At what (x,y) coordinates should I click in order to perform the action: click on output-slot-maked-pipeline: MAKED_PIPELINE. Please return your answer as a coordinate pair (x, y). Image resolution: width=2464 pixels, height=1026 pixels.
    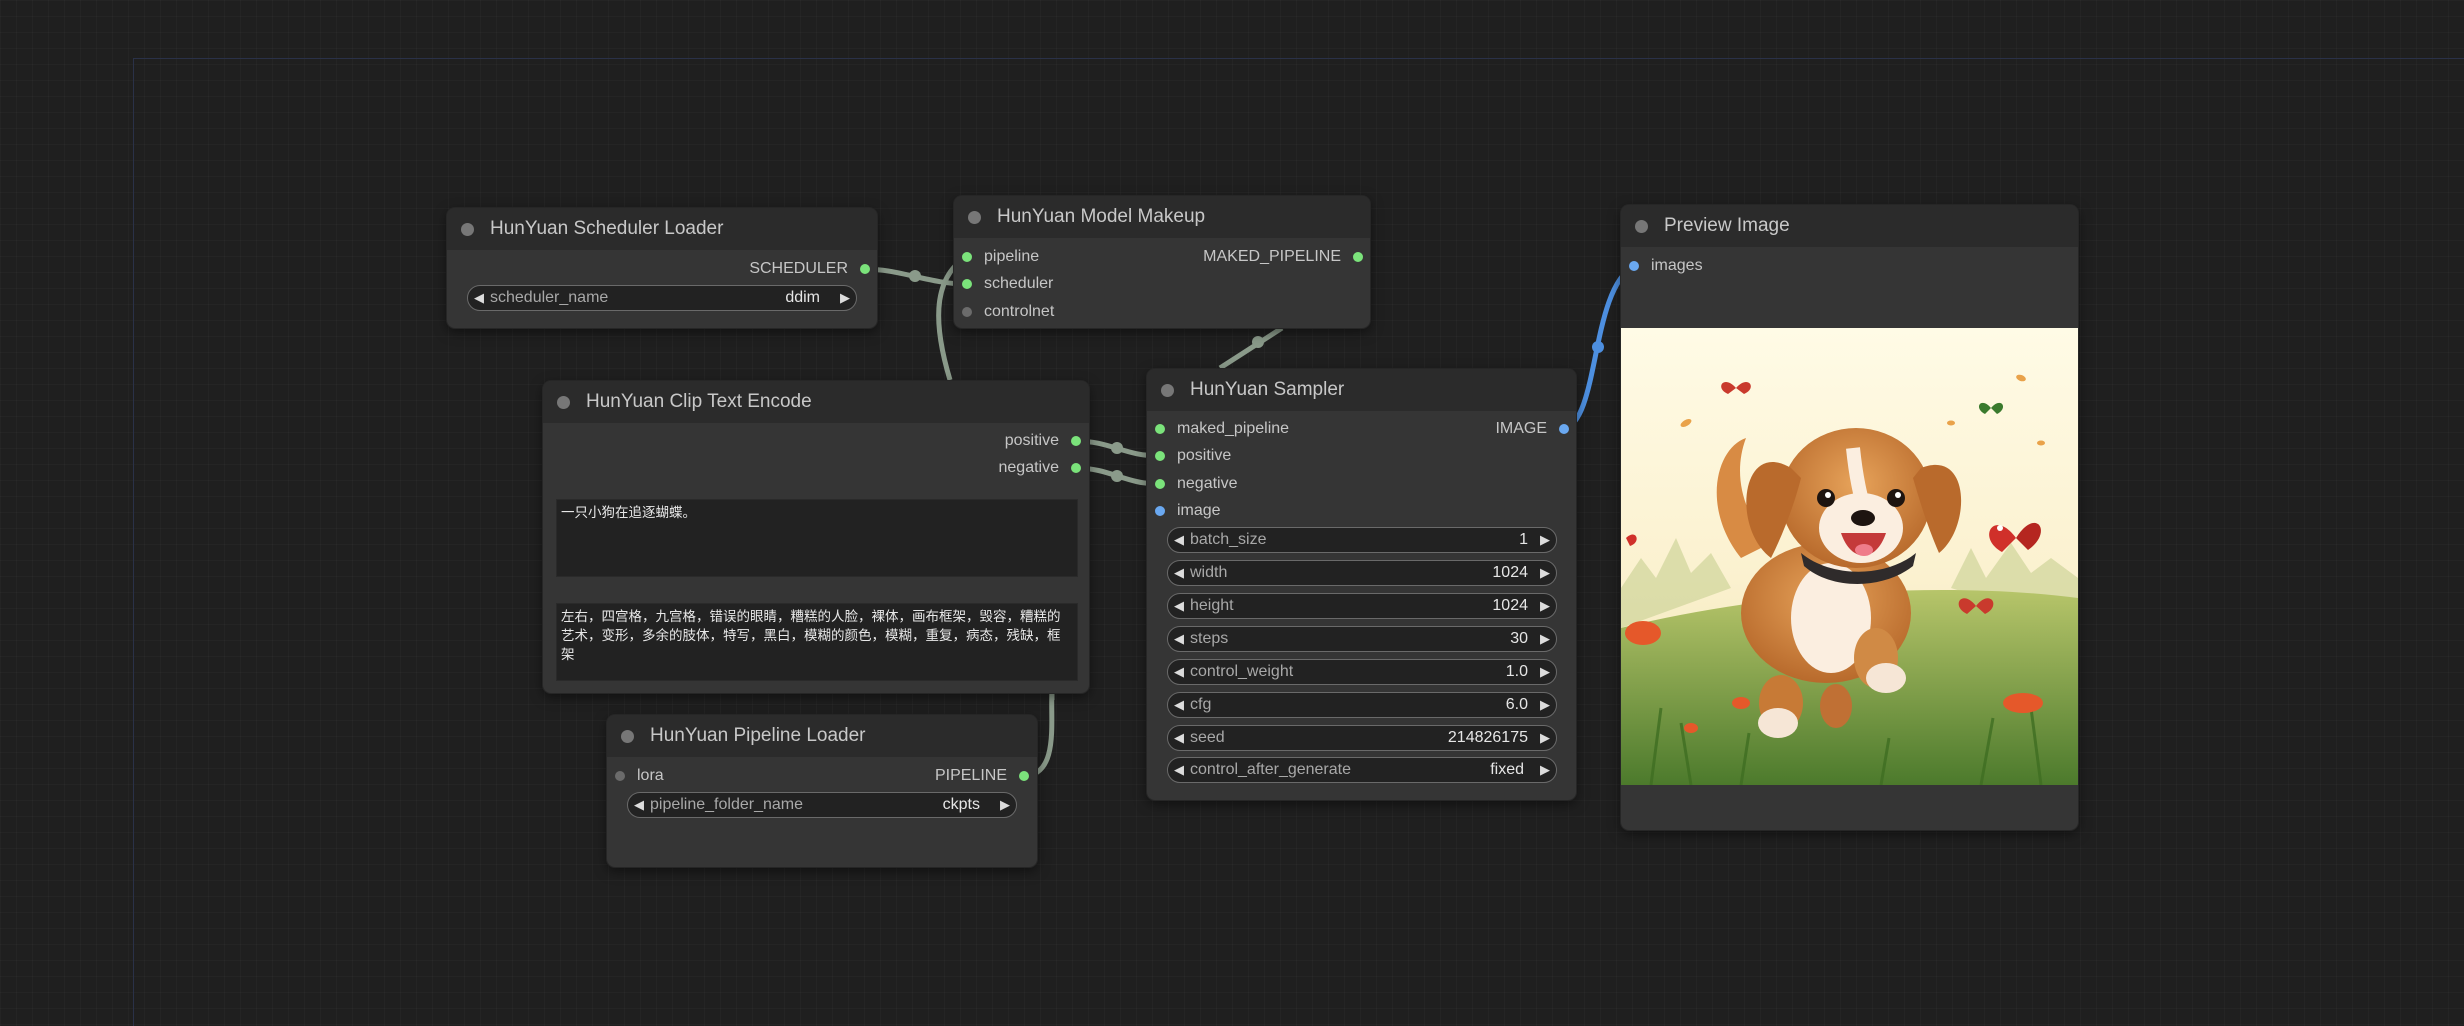
    Looking at the image, I should click on (1283, 257).